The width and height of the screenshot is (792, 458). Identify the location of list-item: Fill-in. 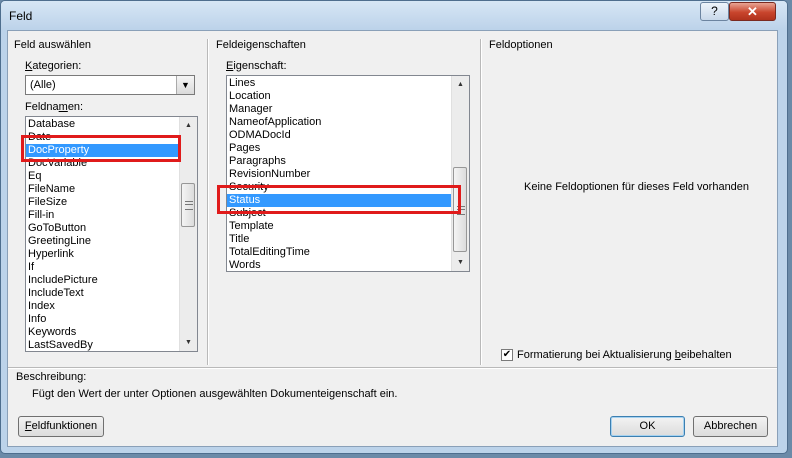
(103, 215).